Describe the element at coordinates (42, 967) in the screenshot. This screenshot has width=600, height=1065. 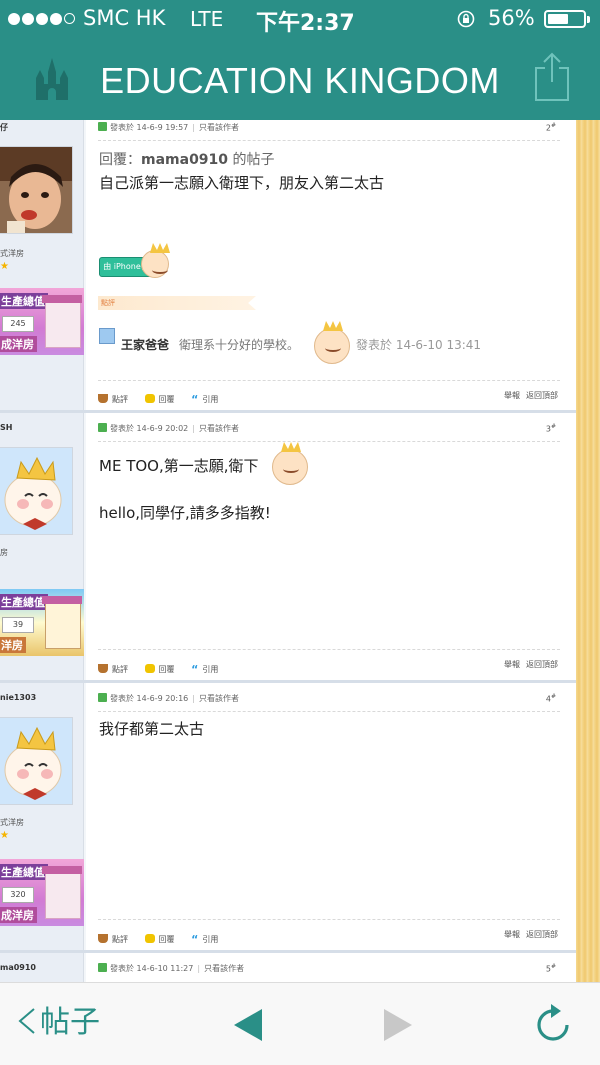
I see `author-column: ma0910` at that location.